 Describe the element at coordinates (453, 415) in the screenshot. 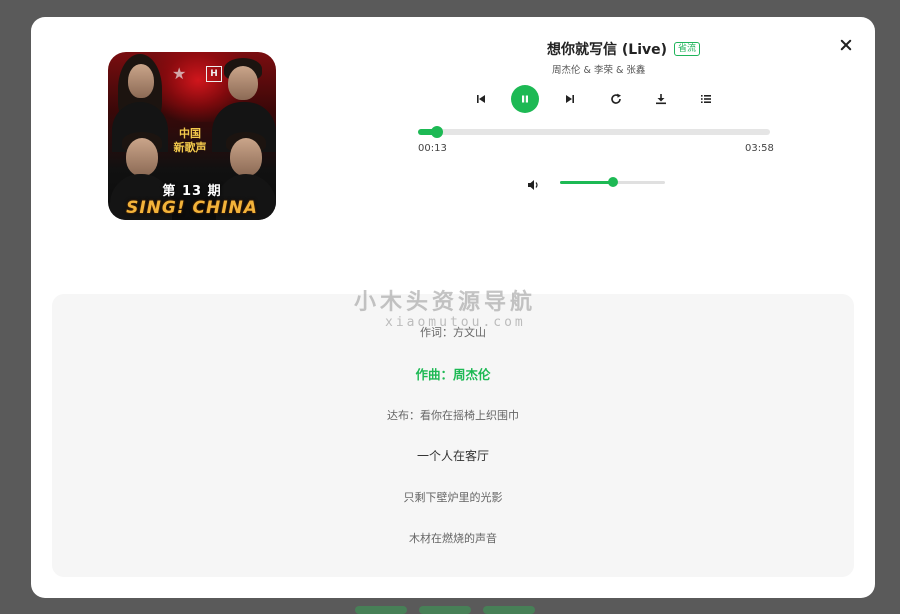

I see `lyric-line: 达布：看你在摇椅上织围巾` at that location.